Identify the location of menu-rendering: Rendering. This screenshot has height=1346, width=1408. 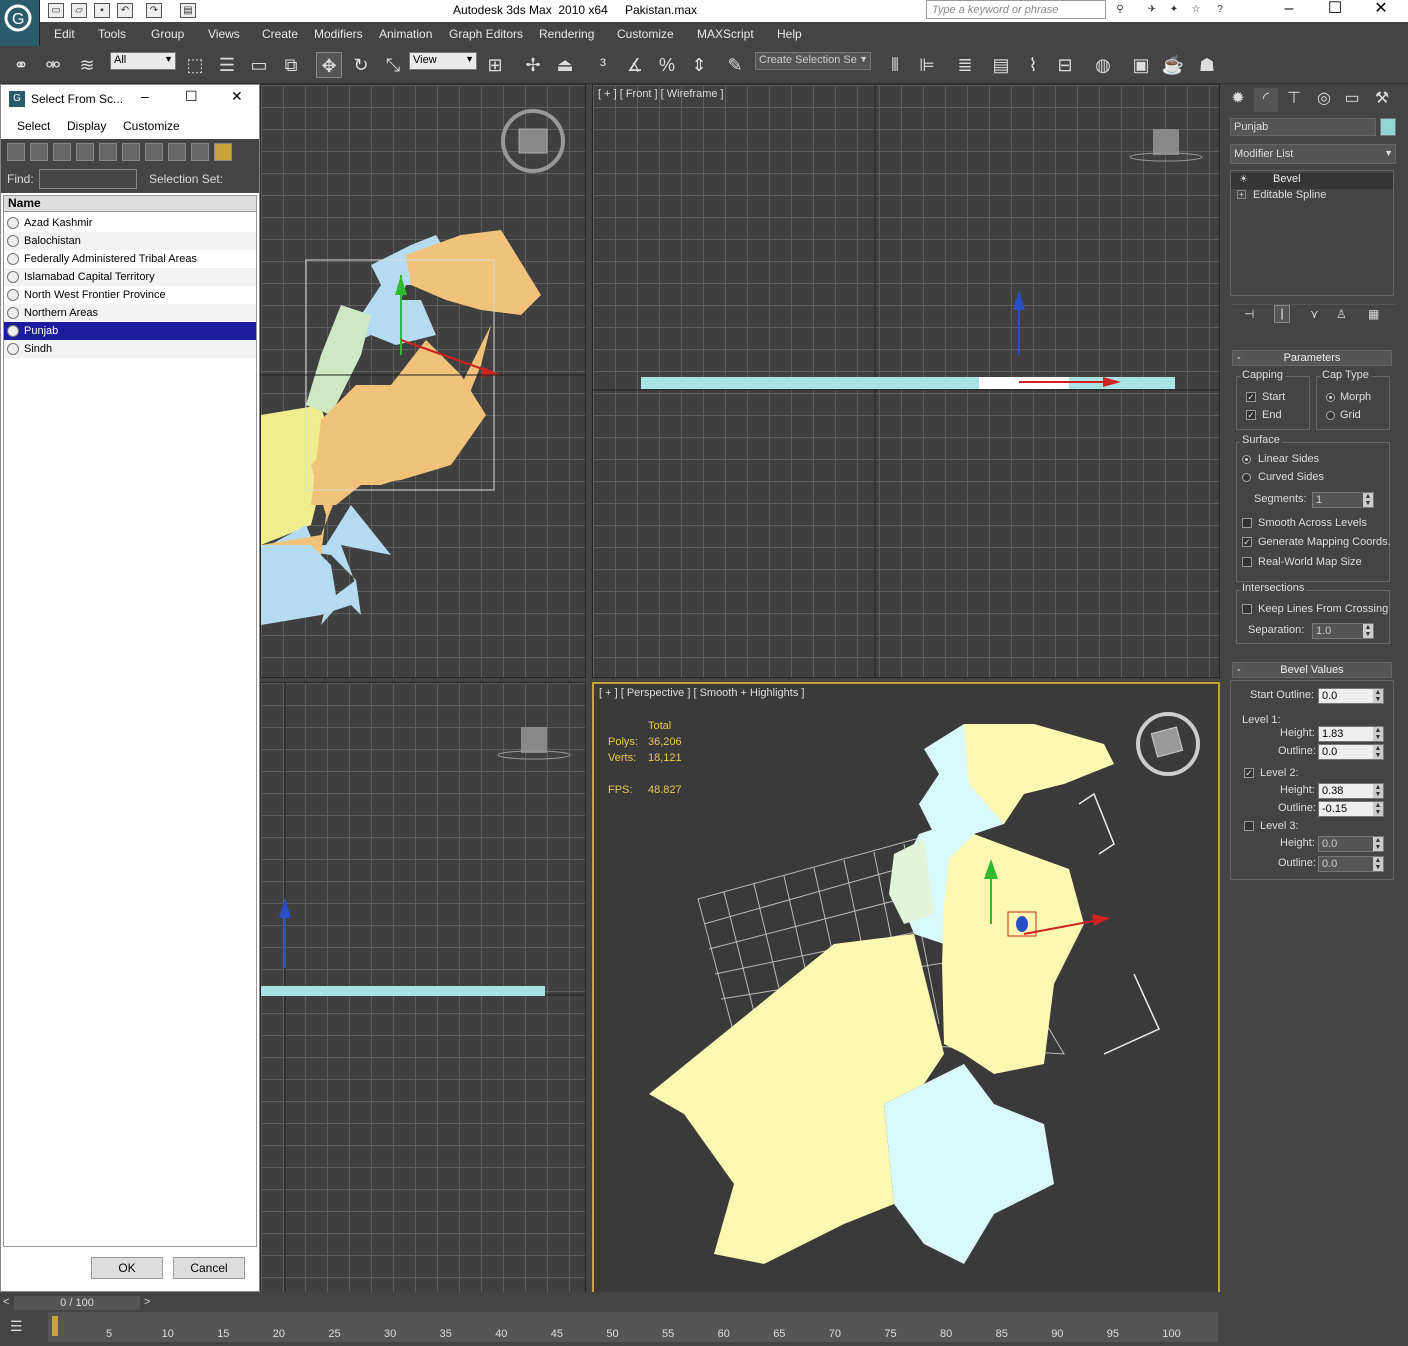
(566, 34).